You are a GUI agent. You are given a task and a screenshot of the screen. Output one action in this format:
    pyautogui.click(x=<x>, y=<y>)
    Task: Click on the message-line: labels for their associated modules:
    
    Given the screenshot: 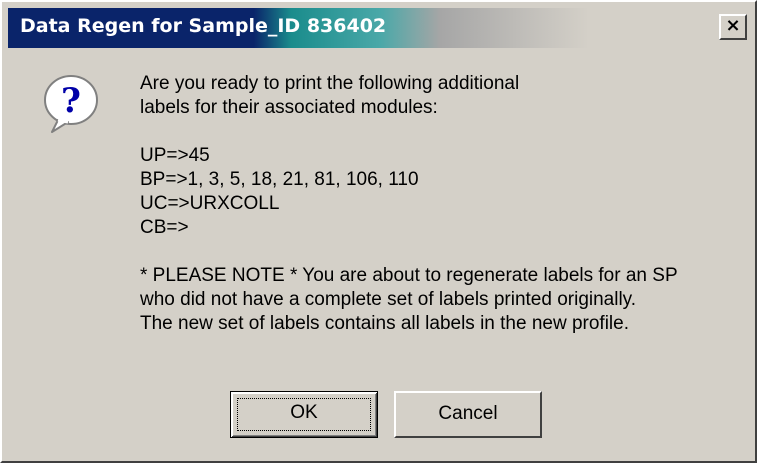 What is the action you would take?
    pyautogui.click(x=289, y=107)
    